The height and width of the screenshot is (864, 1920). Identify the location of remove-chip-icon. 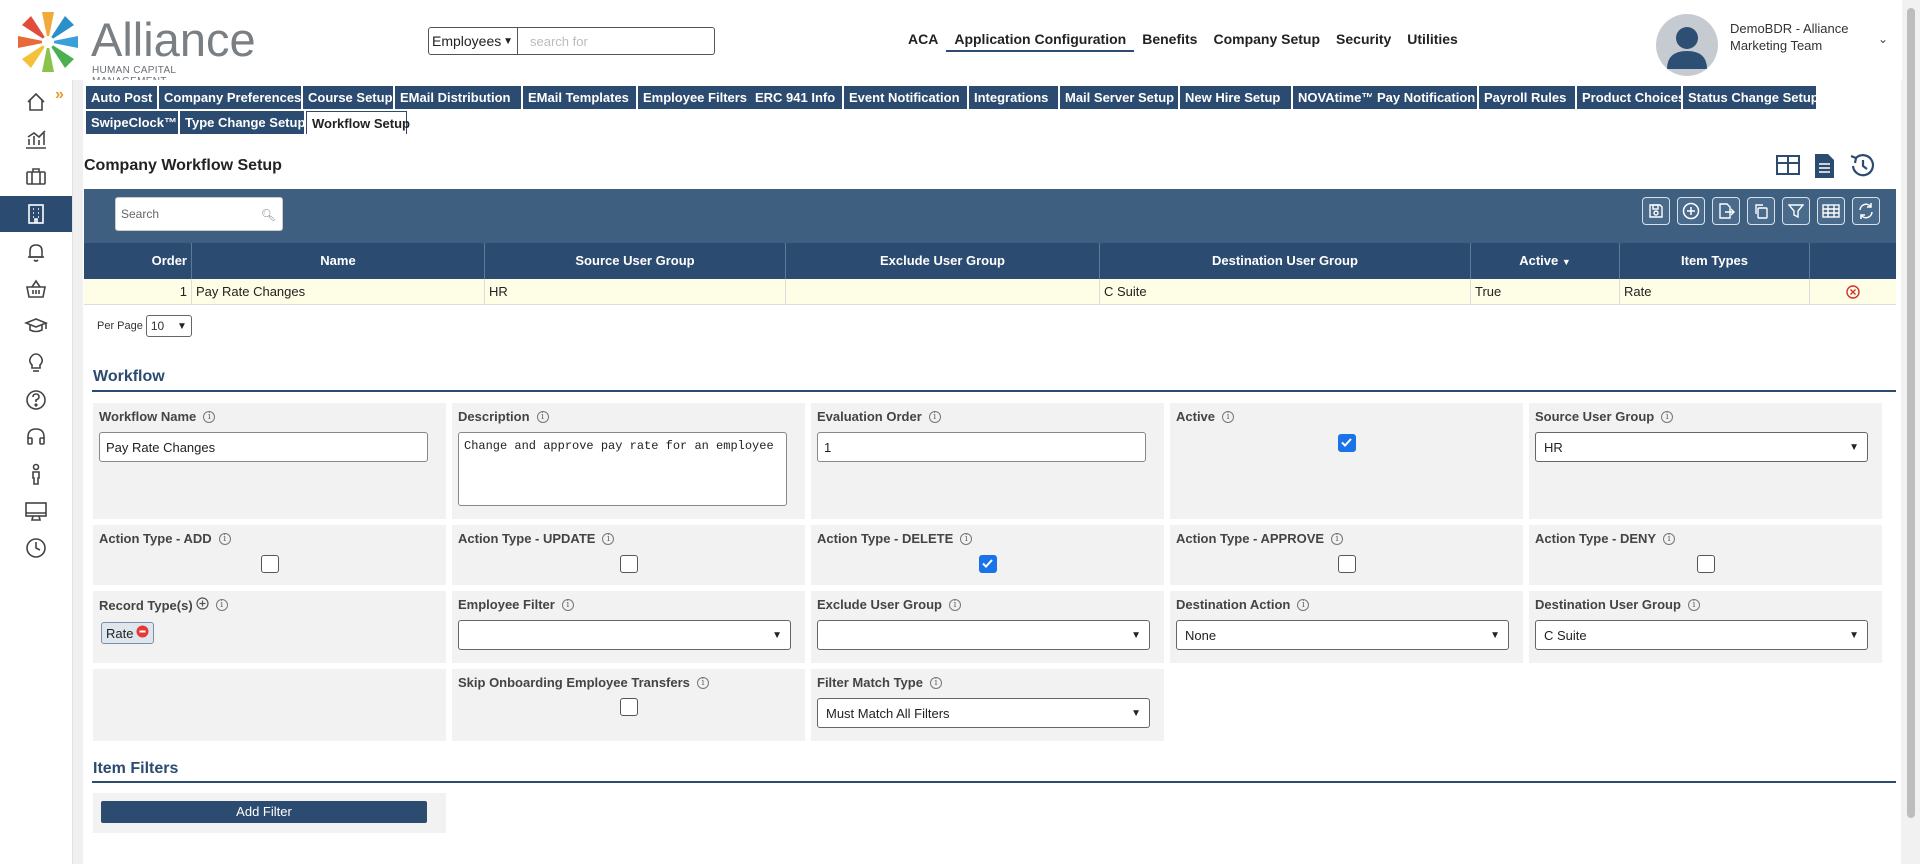
(142, 633).